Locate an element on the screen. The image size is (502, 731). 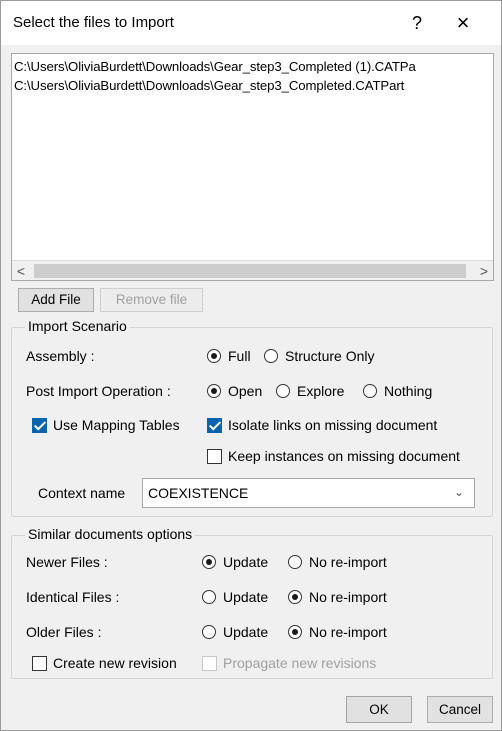
create-new-revision-label: Create new revision is located at coordinates (115, 663).